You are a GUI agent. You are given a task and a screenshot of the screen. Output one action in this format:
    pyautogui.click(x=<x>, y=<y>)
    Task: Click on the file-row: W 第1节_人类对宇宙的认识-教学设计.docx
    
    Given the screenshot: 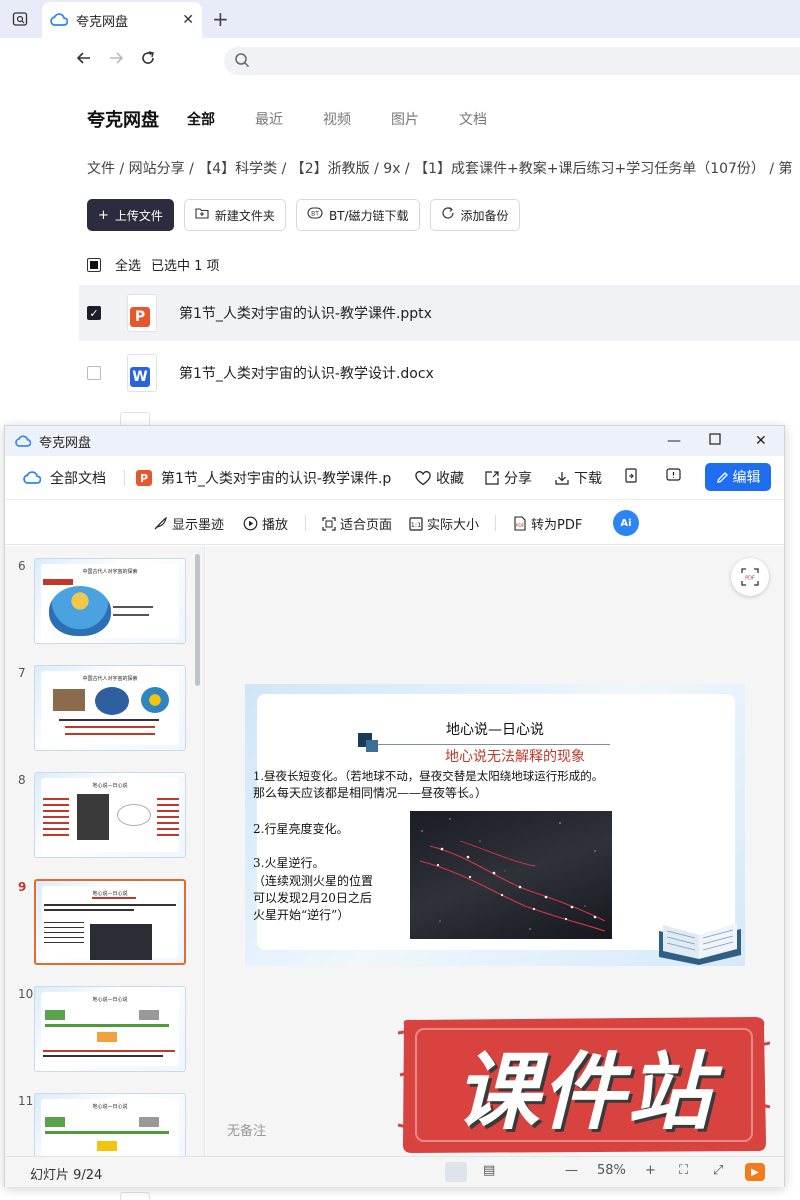 What is the action you would take?
    pyautogui.click(x=439, y=373)
    